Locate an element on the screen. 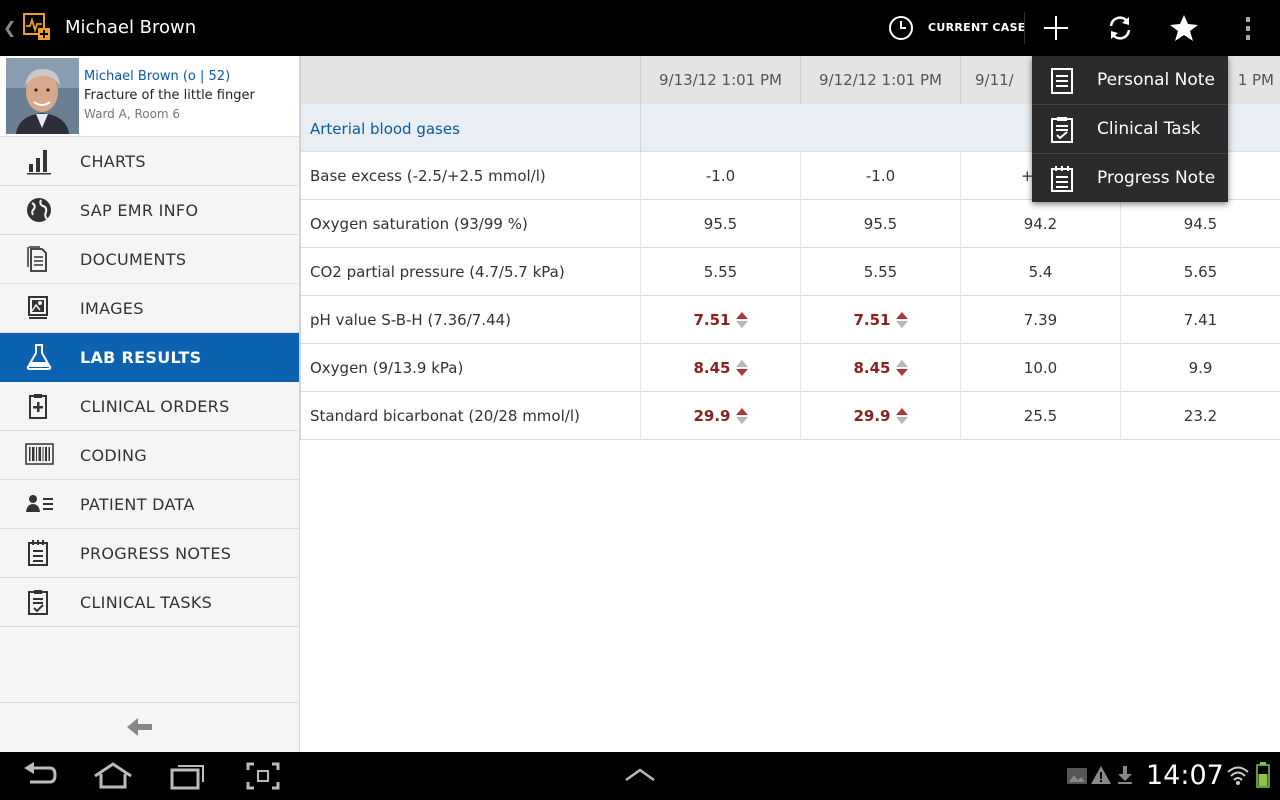 Image resolution: width=1280 pixels, height=800 pixels. person-list-icon is located at coordinates (40, 504).